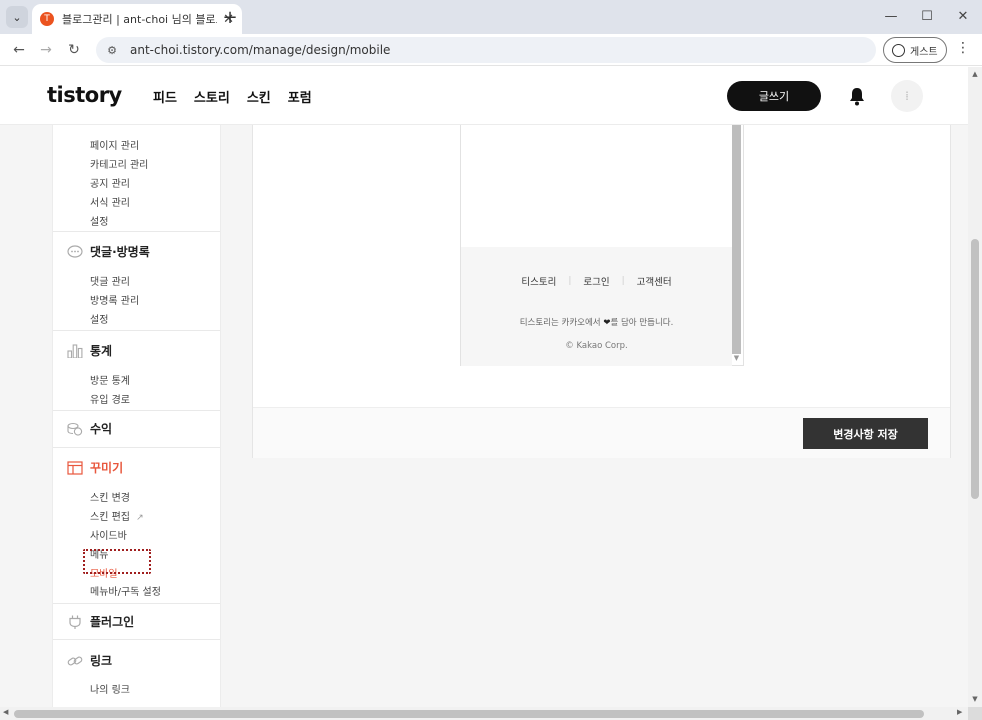  I want to click on sidebar-item-visit-stats: 방문 통계, so click(110, 379).